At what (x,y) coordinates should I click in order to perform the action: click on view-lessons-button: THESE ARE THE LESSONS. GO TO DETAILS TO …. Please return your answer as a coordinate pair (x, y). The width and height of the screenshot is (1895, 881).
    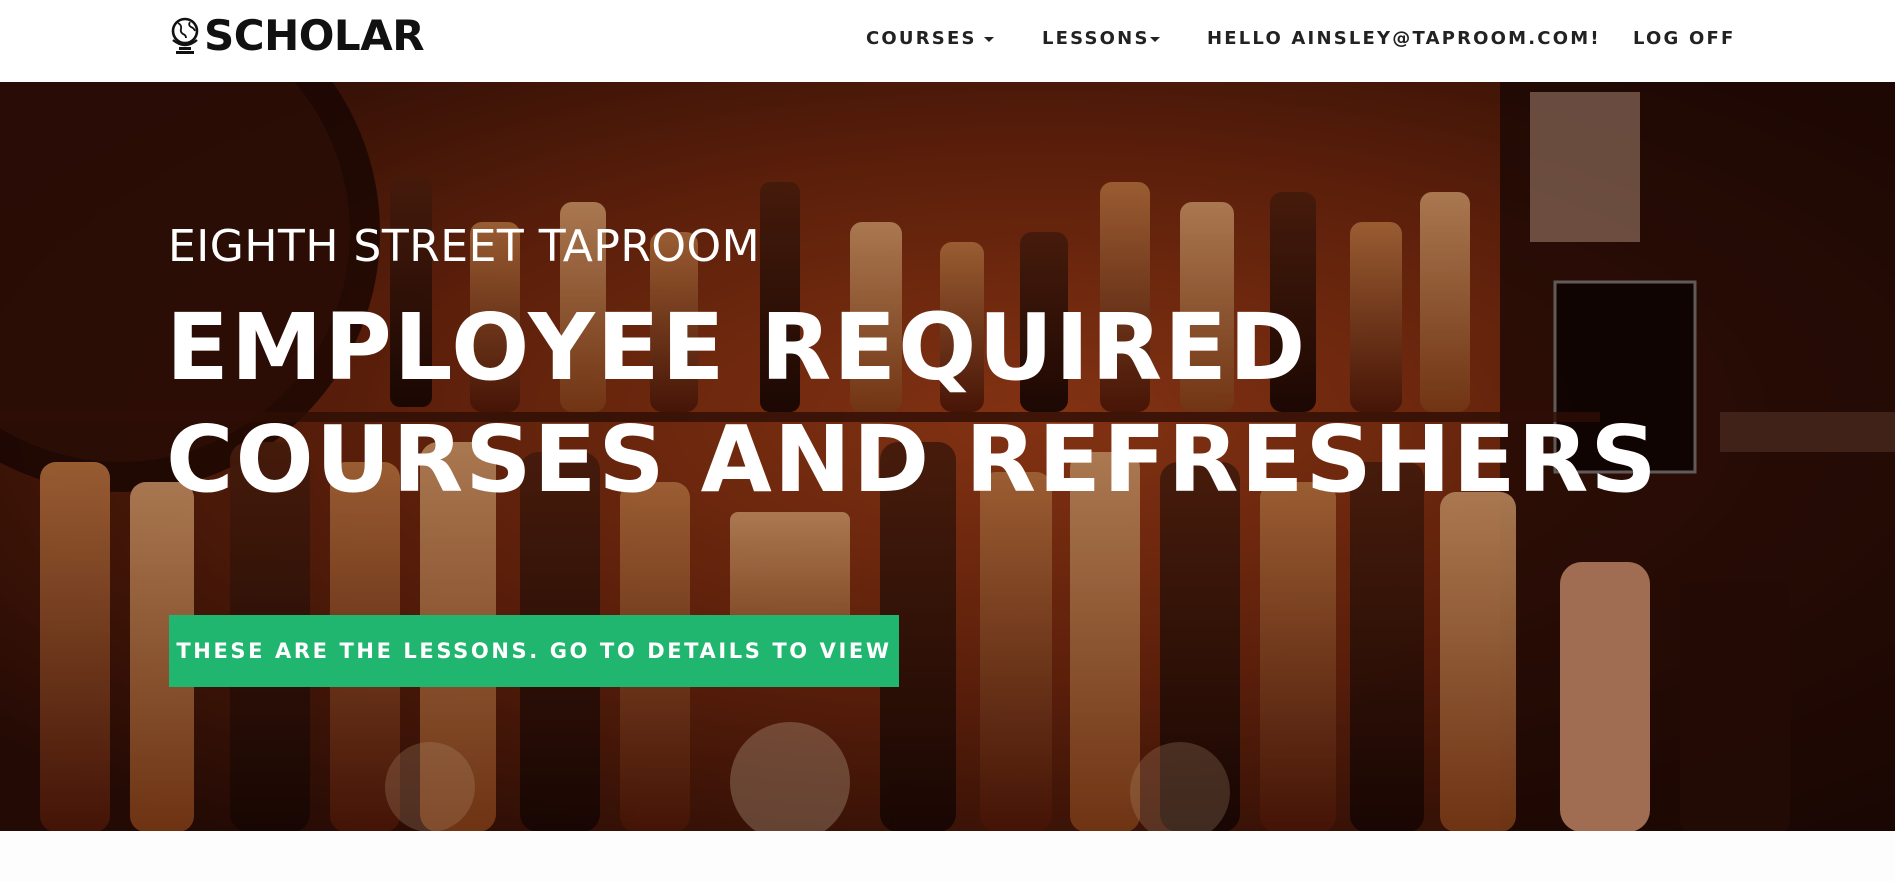
    Looking at the image, I should click on (534, 651).